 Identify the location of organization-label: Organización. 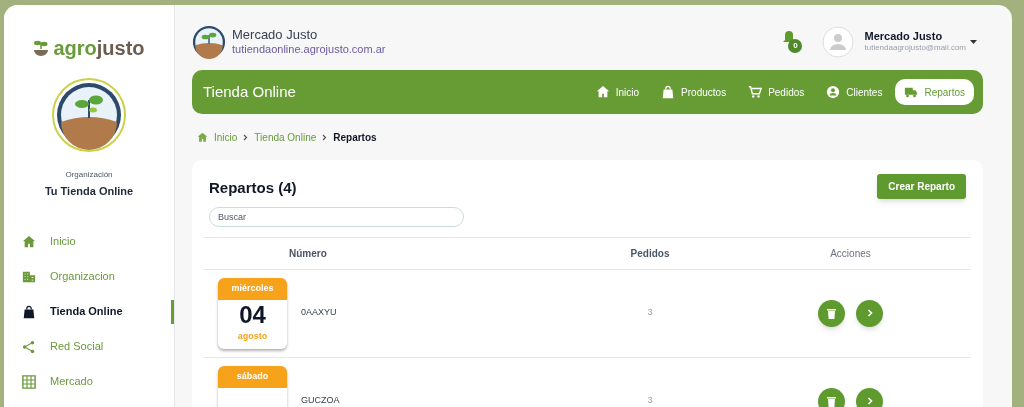
(89, 175).